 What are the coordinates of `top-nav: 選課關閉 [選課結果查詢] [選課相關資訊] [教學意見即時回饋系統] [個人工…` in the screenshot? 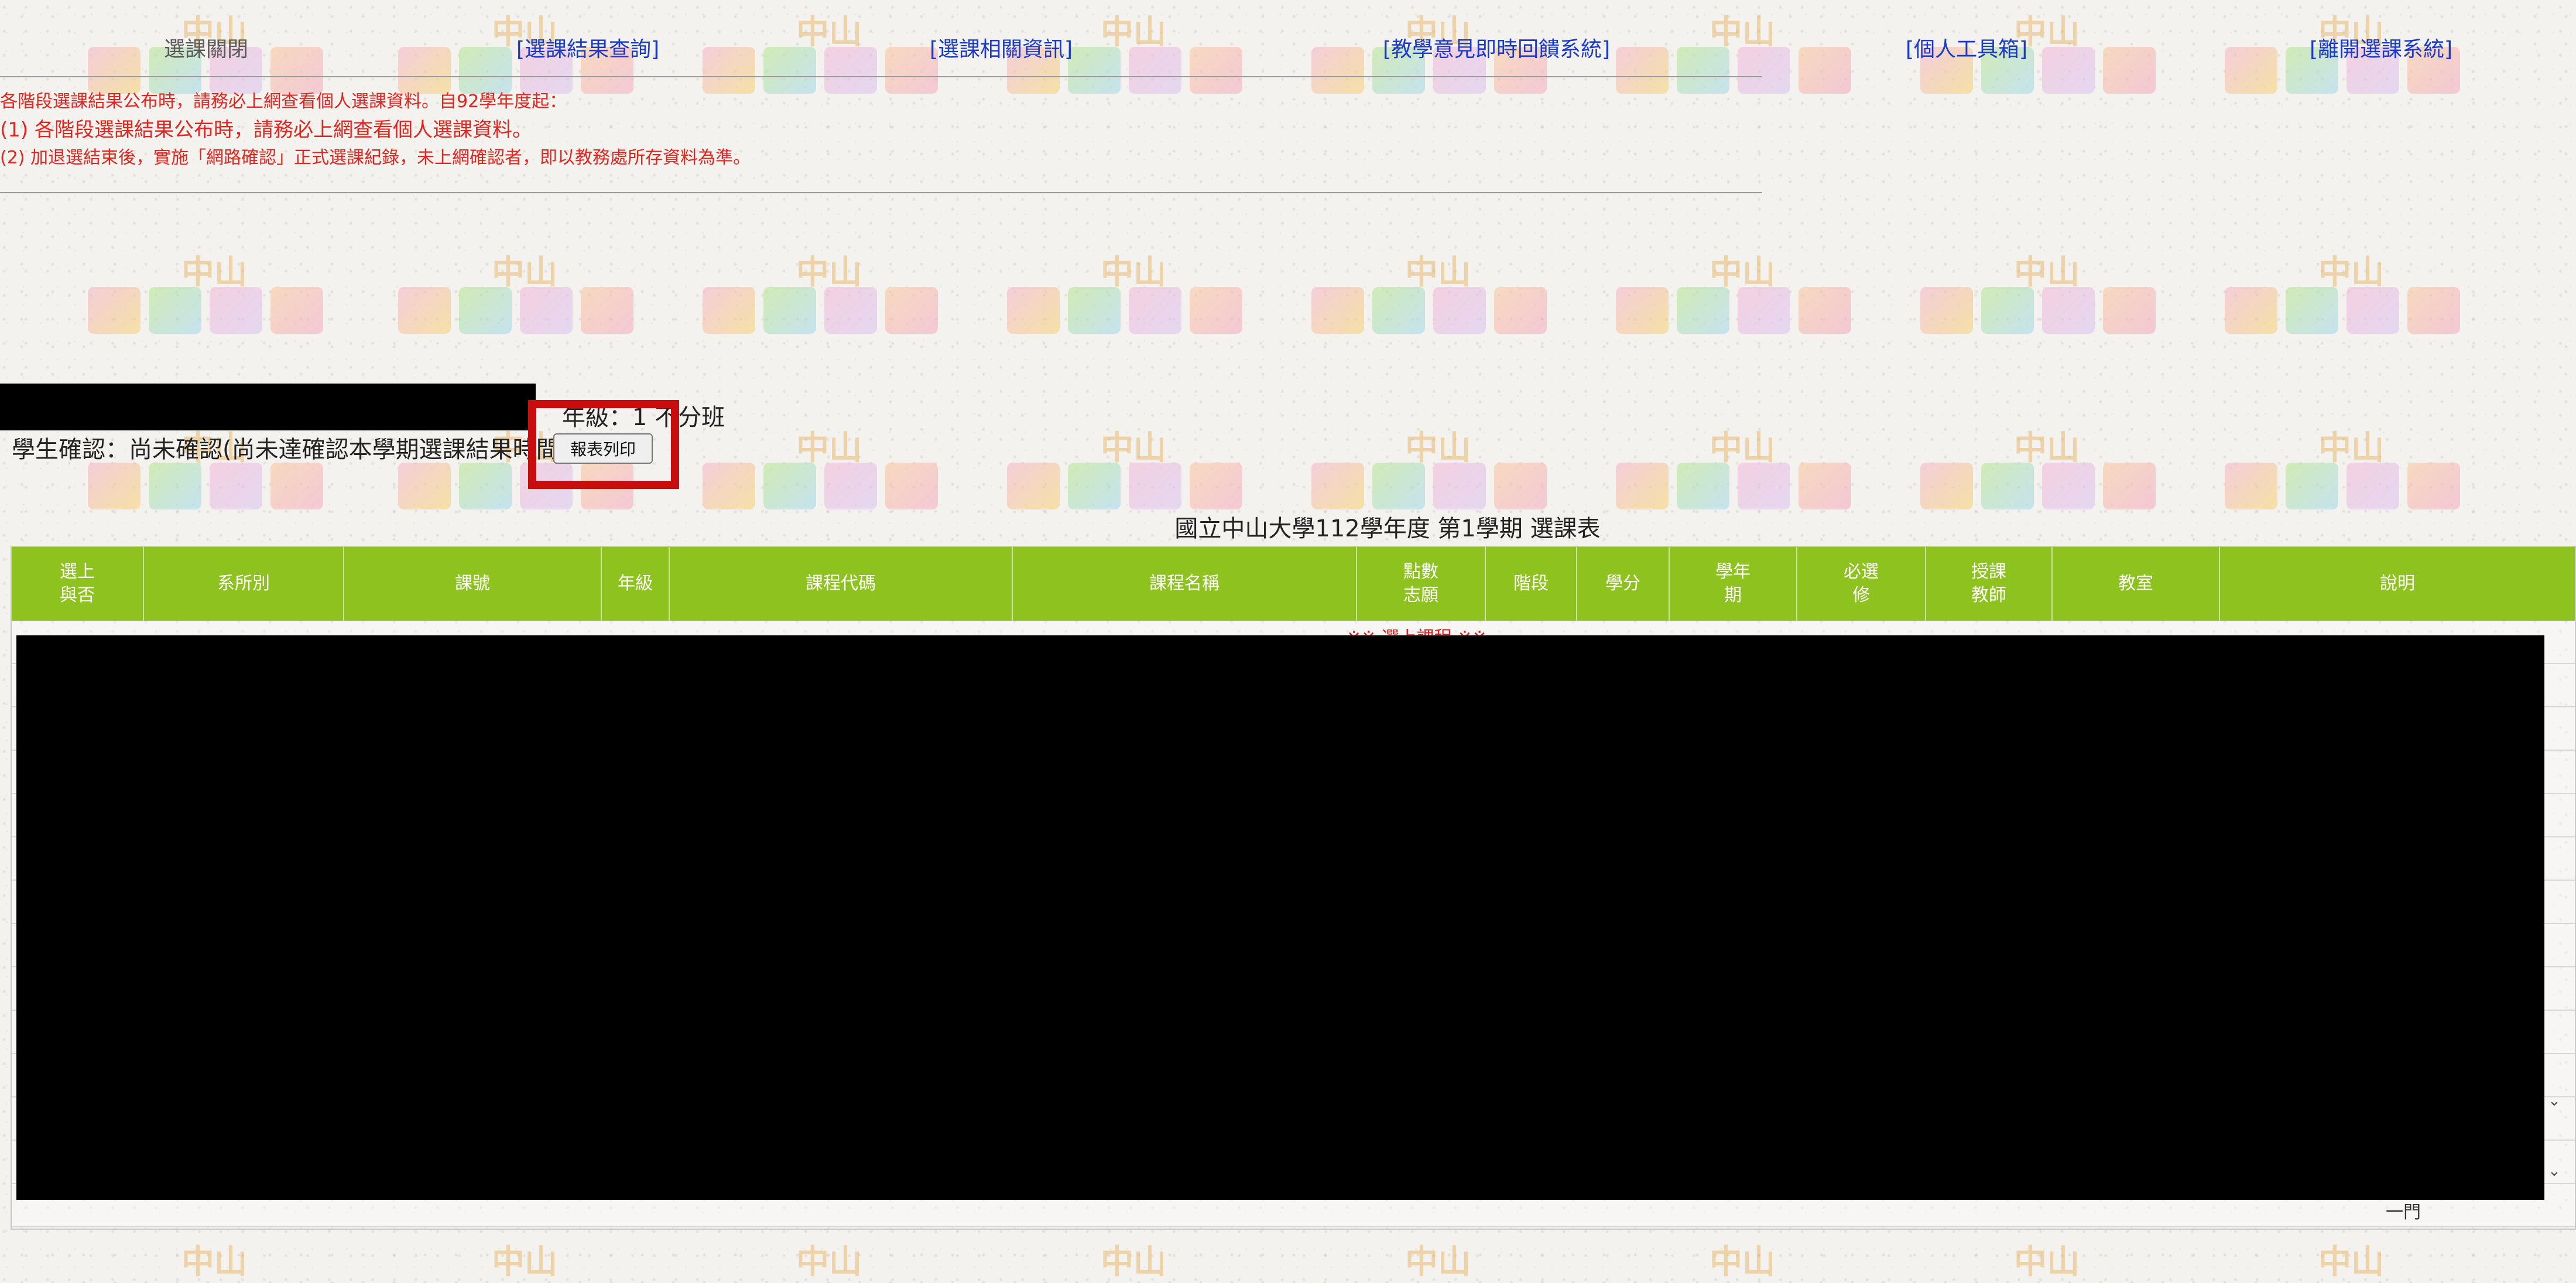 It's located at (1288, 49).